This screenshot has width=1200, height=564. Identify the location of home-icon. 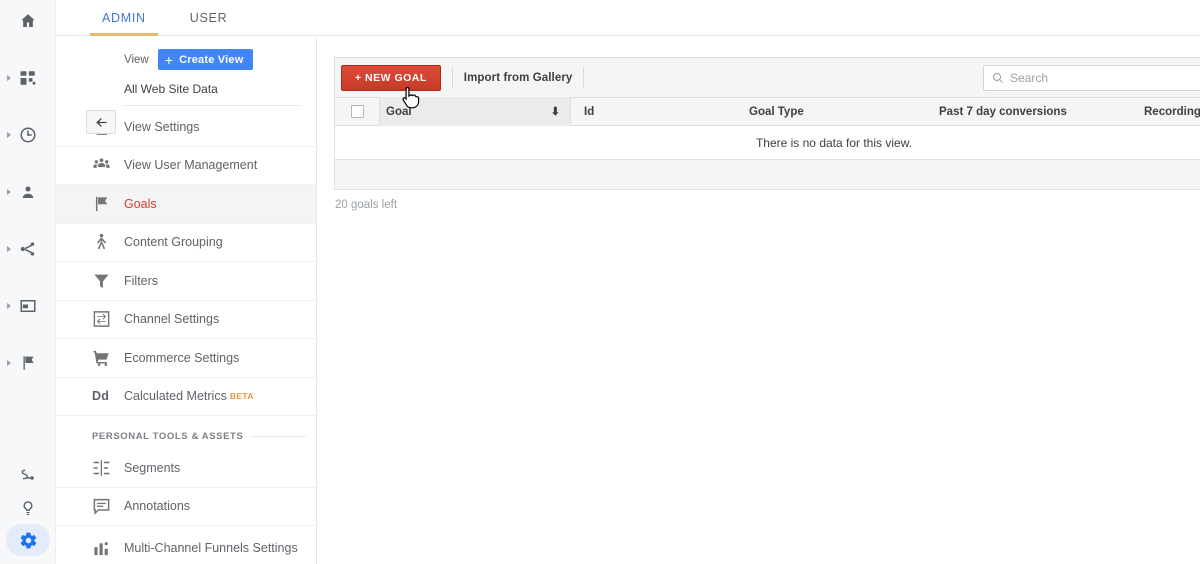
(28, 21).